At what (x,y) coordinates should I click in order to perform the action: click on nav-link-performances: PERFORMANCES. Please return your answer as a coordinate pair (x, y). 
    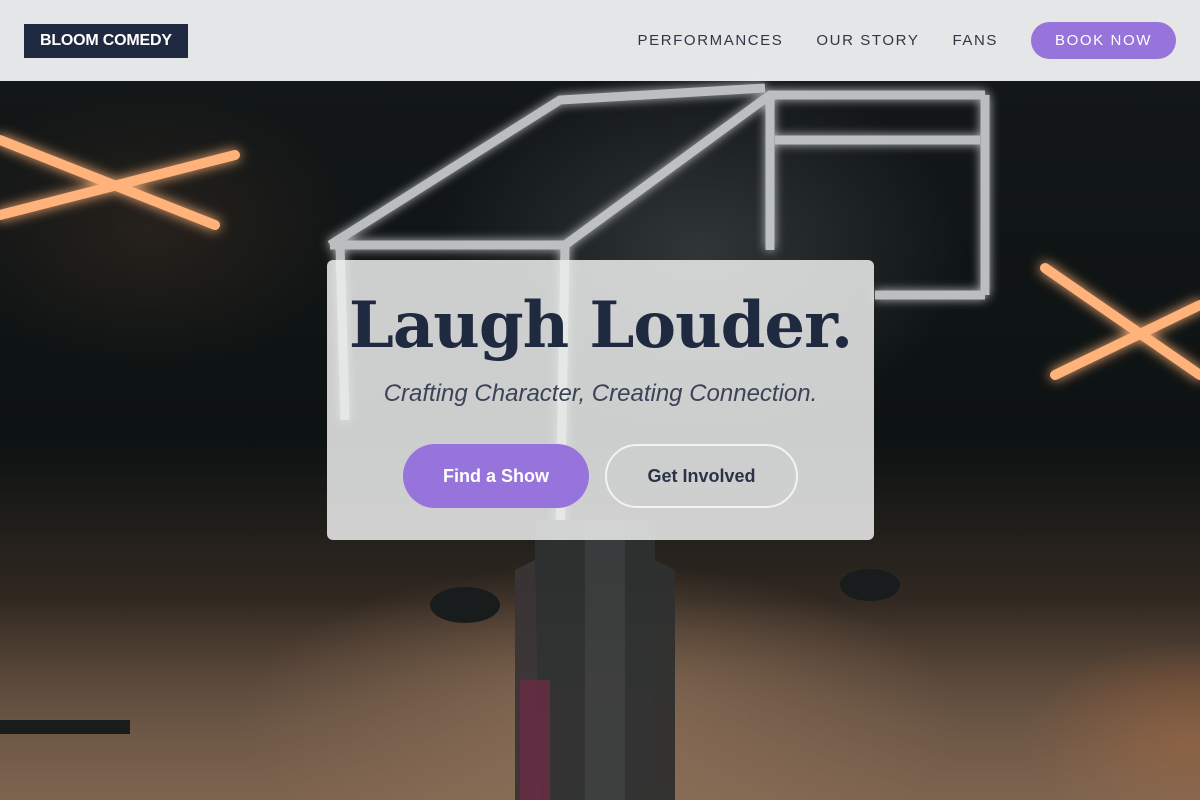
    Looking at the image, I should click on (711, 40).